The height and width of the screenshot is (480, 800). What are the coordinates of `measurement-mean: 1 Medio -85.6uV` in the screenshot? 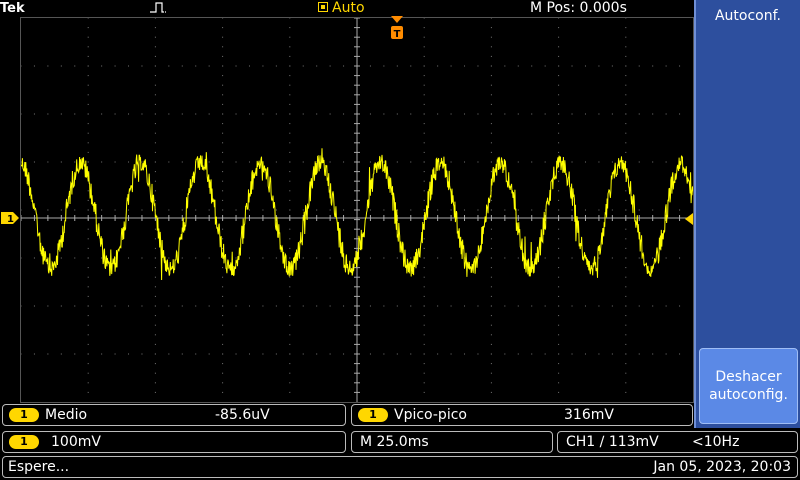 It's located at (174, 415).